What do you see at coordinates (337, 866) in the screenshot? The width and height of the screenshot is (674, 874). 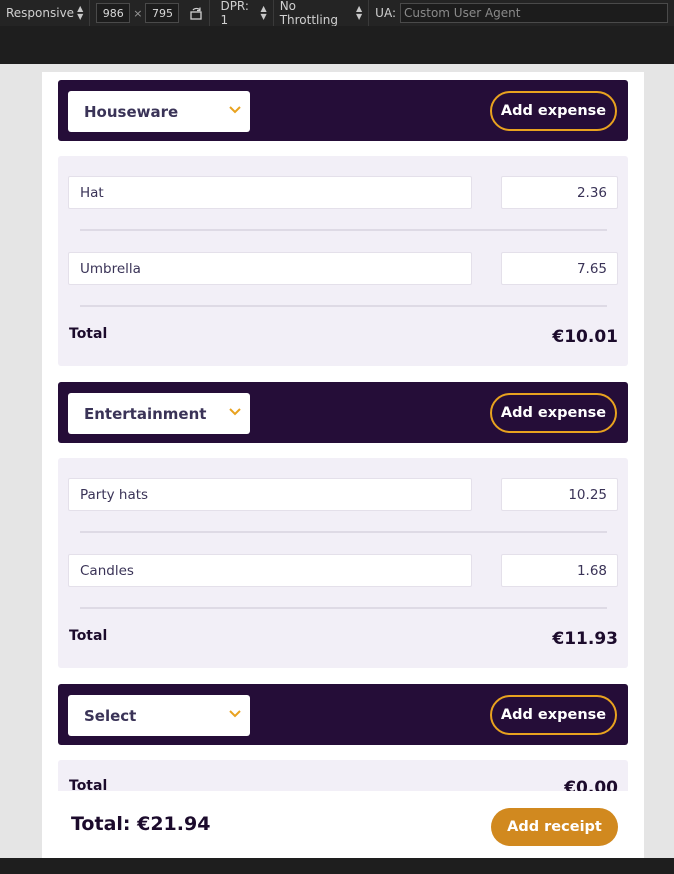 I see `devtools-bottom-strip` at bounding box center [337, 866].